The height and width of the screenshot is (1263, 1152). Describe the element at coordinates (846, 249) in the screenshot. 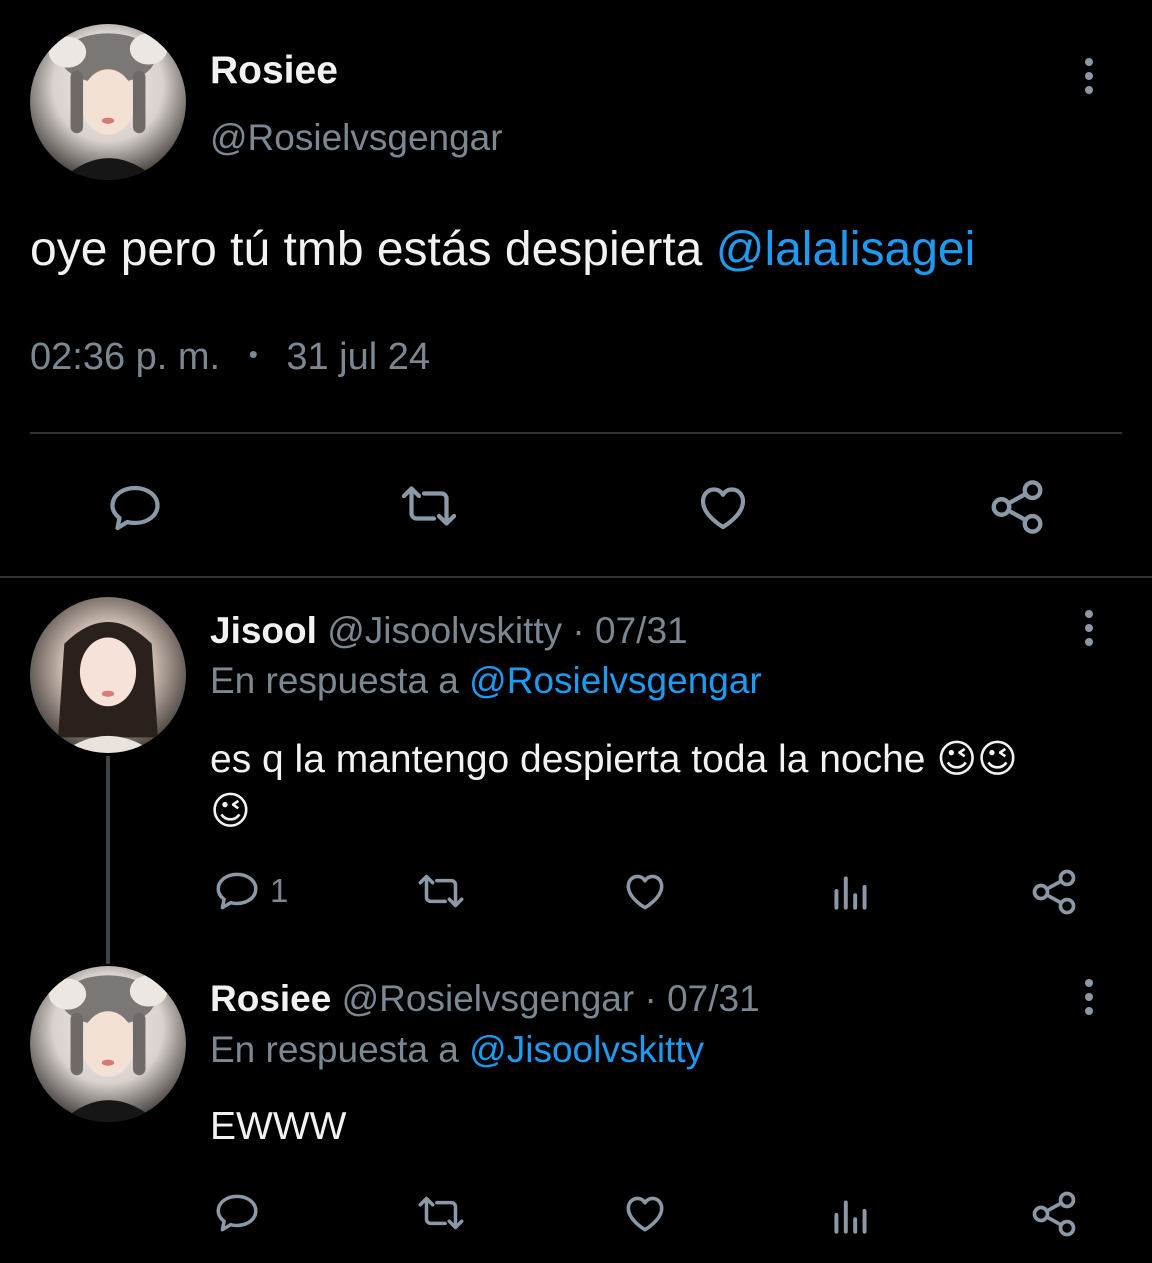

I see `mention-link: @lalalisagei` at that location.